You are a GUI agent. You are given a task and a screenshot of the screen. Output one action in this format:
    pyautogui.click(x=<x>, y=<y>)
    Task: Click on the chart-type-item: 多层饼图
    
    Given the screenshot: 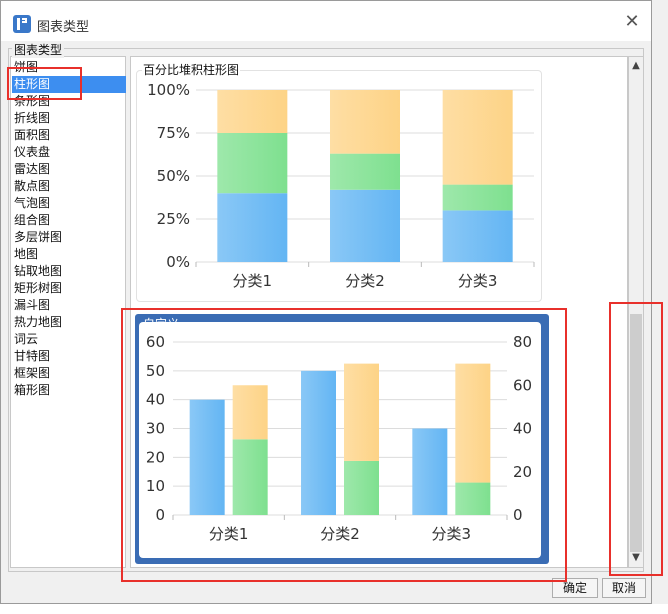 What is the action you would take?
    pyautogui.click(x=69, y=237)
    